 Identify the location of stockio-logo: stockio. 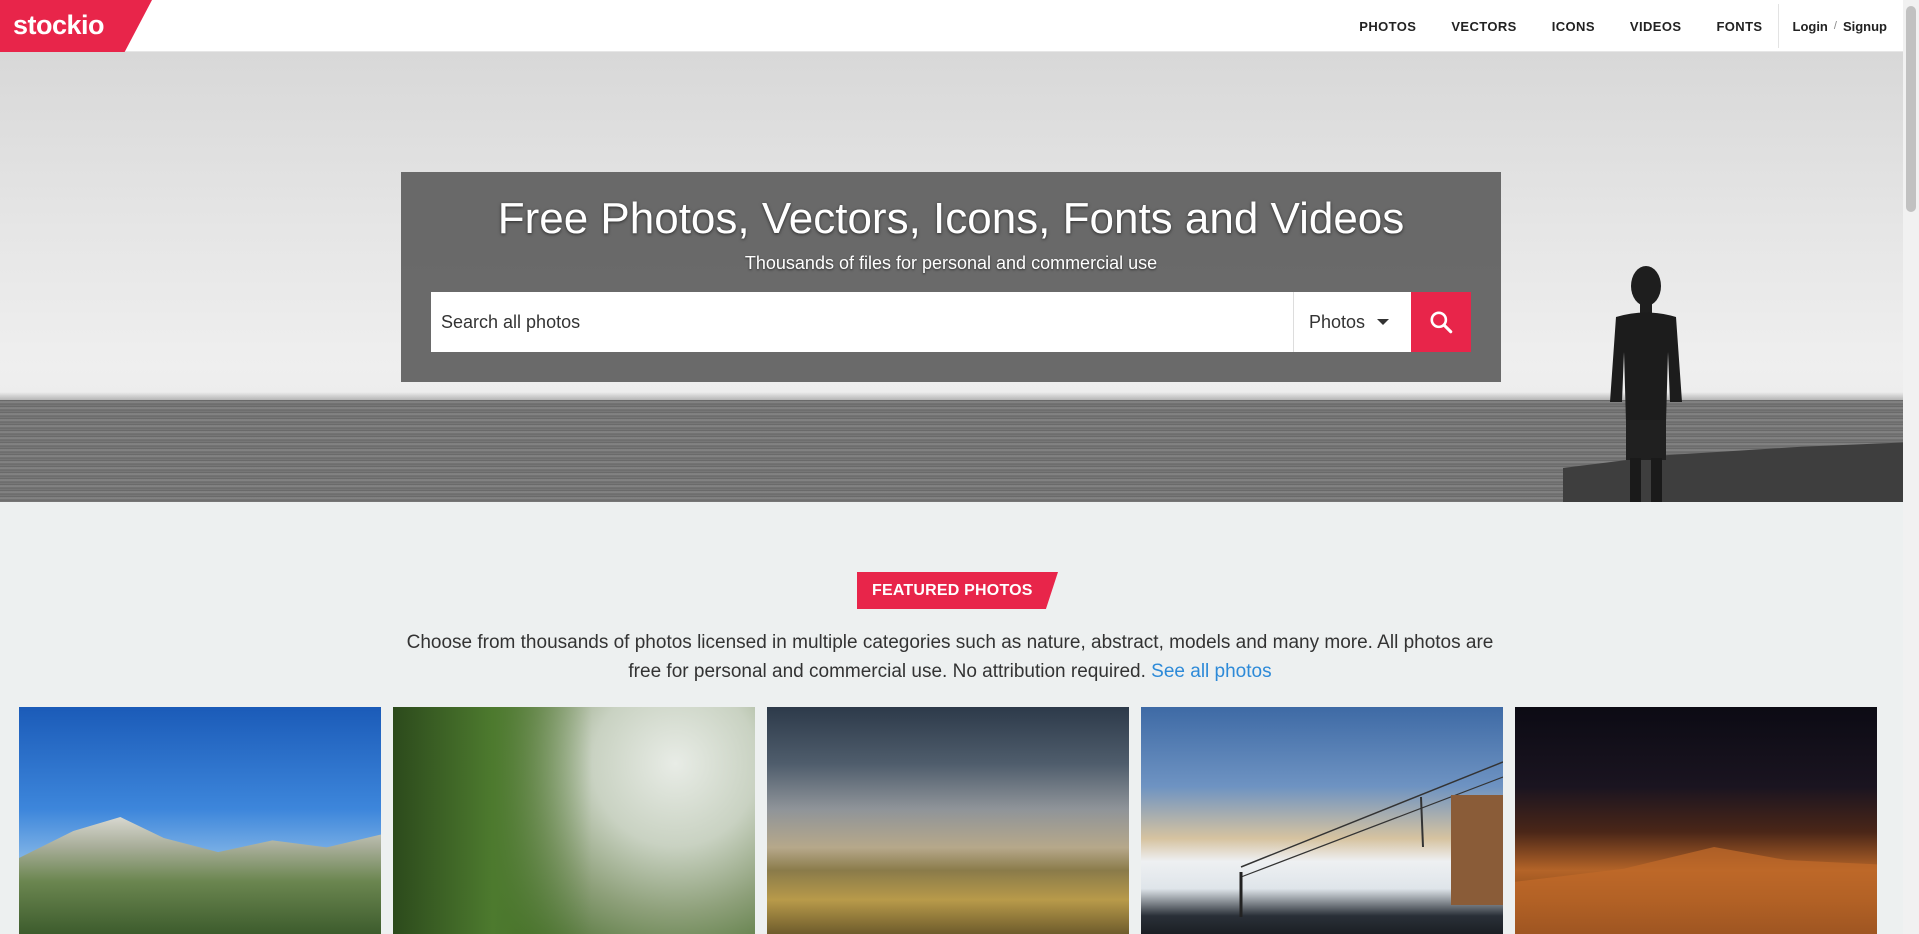
(76, 26).